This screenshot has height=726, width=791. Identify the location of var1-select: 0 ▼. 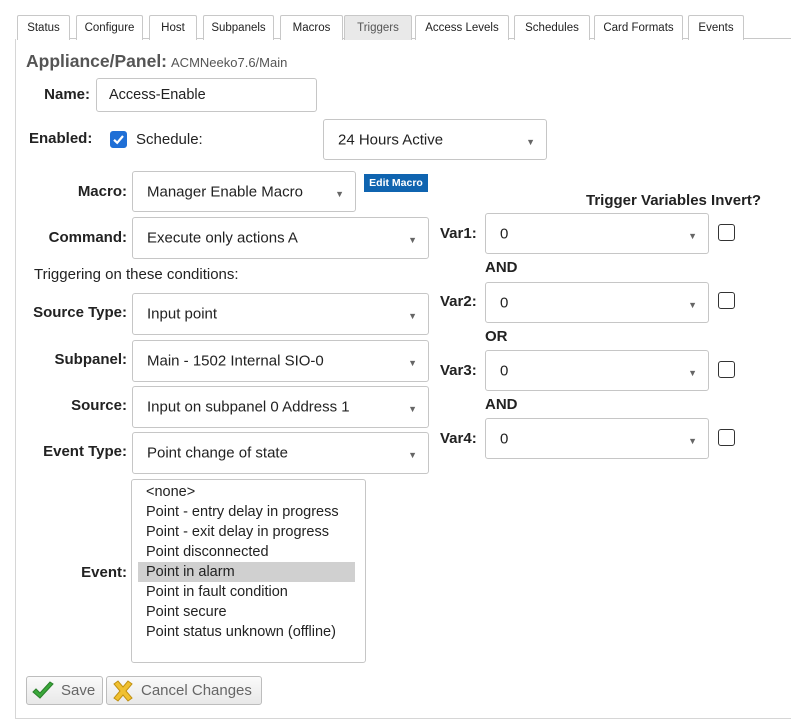
(597, 233).